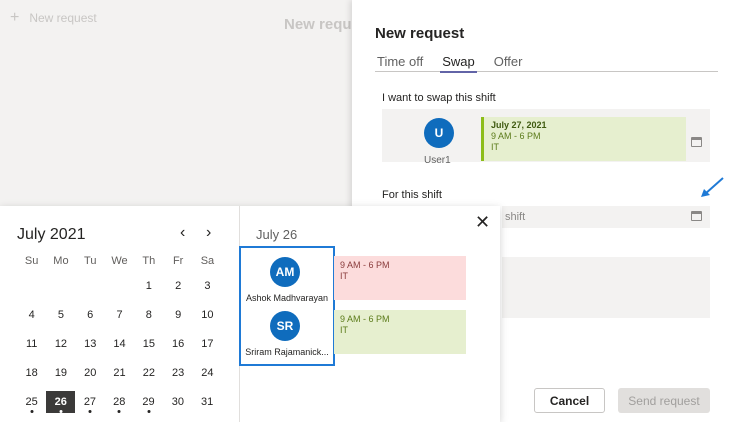  What do you see at coordinates (285, 272) in the screenshot?
I see `avatar: AM` at bounding box center [285, 272].